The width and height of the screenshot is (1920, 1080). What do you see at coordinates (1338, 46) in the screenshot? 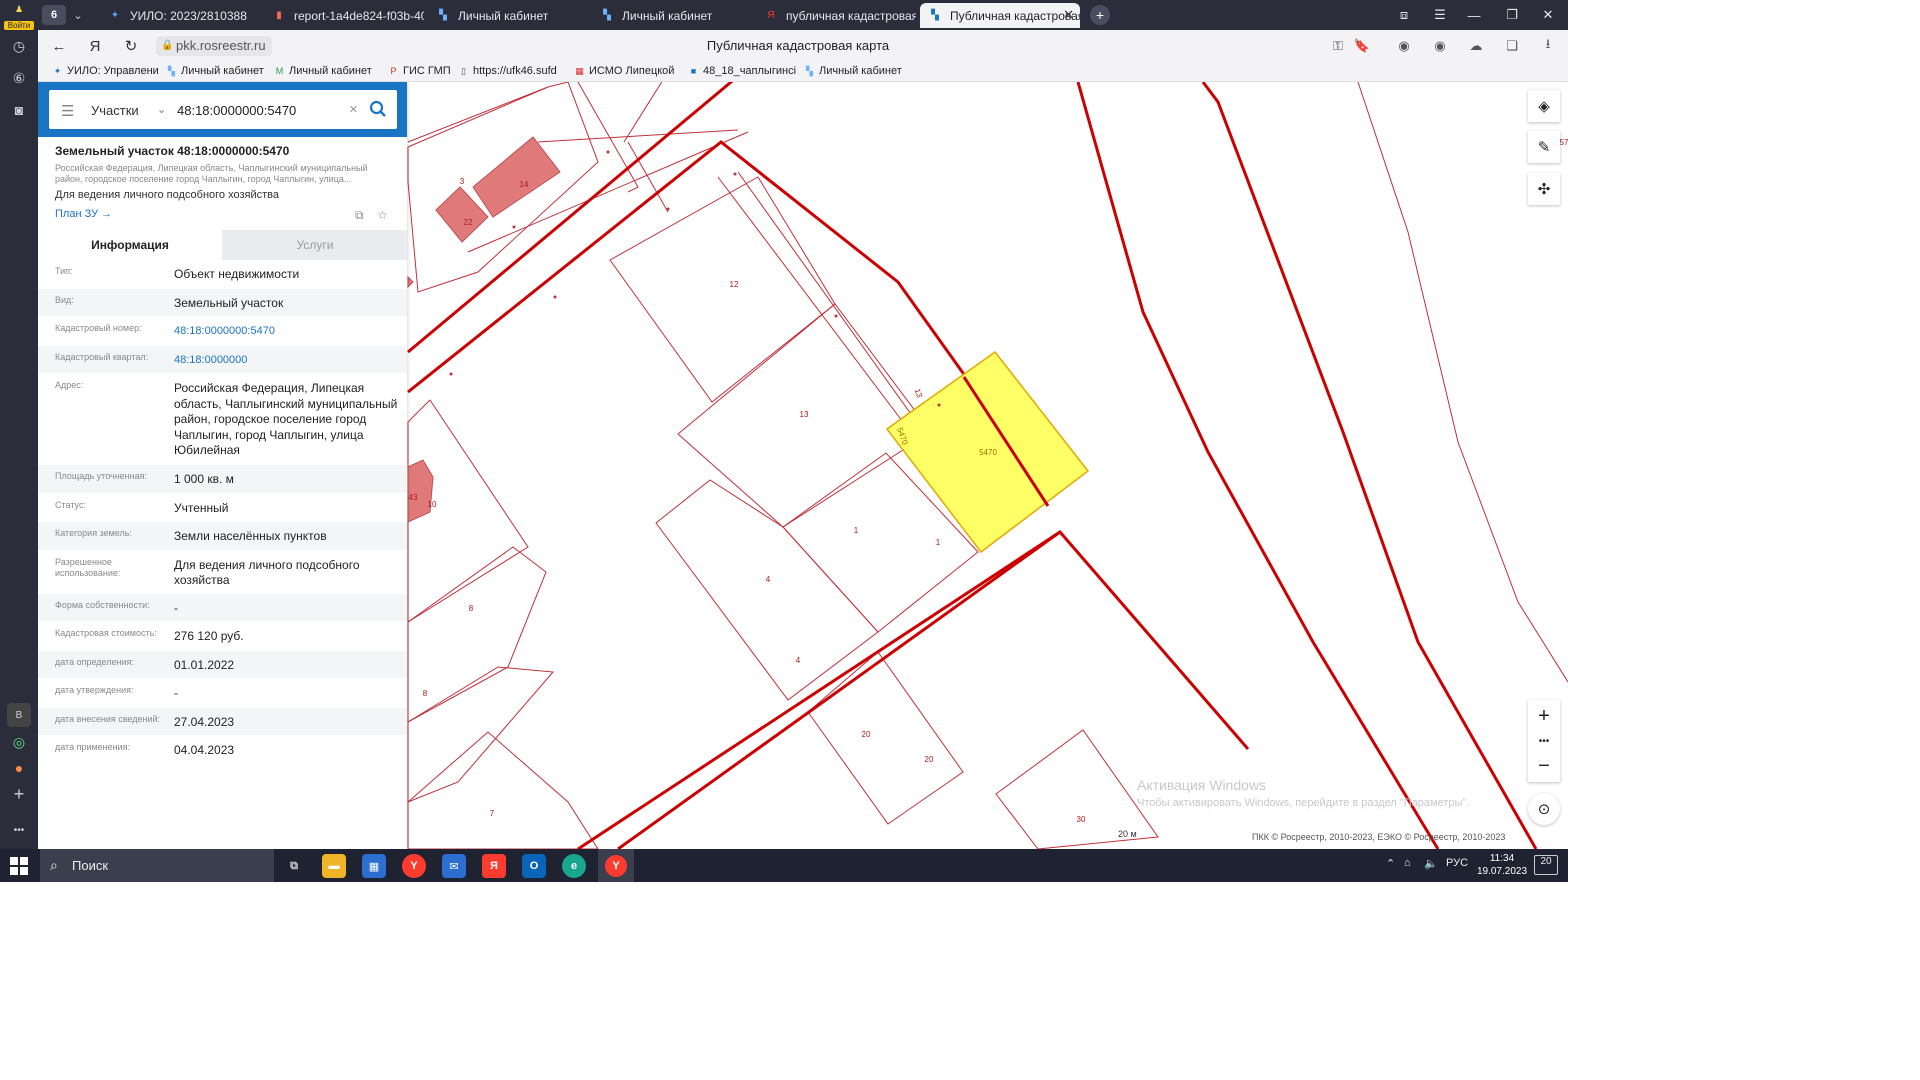
I see `translate-icon: ⚿` at bounding box center [1338, 46].